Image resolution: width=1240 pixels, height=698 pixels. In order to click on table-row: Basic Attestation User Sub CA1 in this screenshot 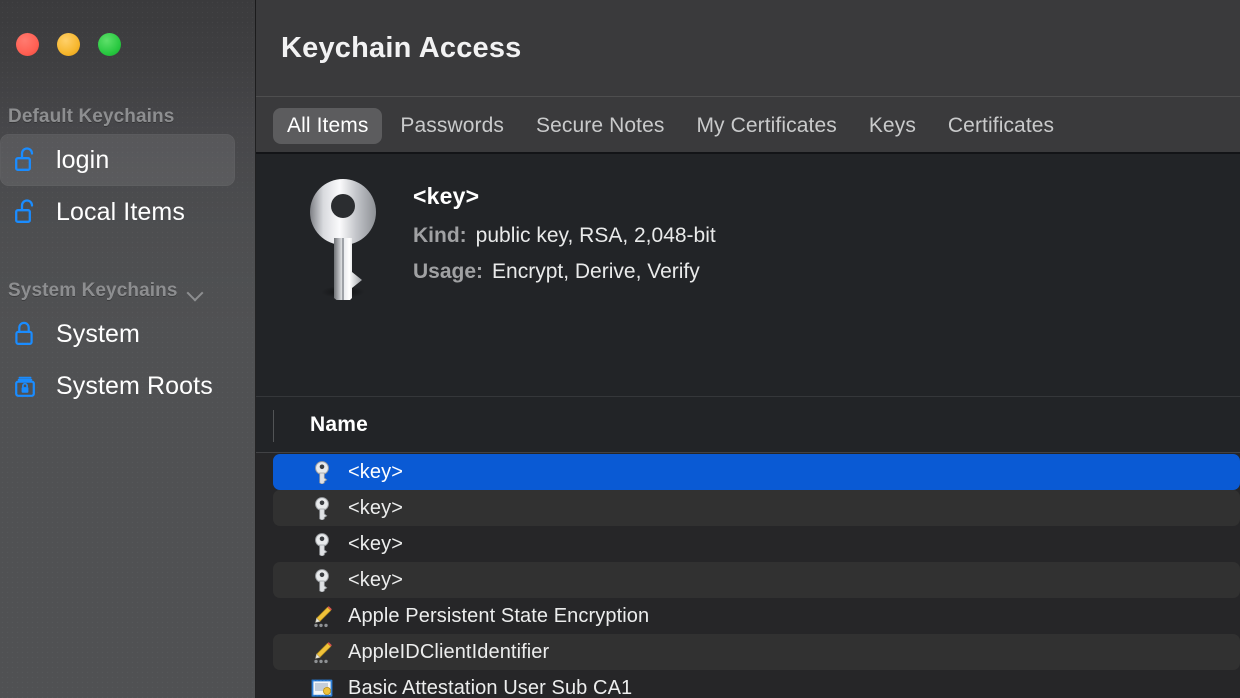, I will do `click(756, 684)`.